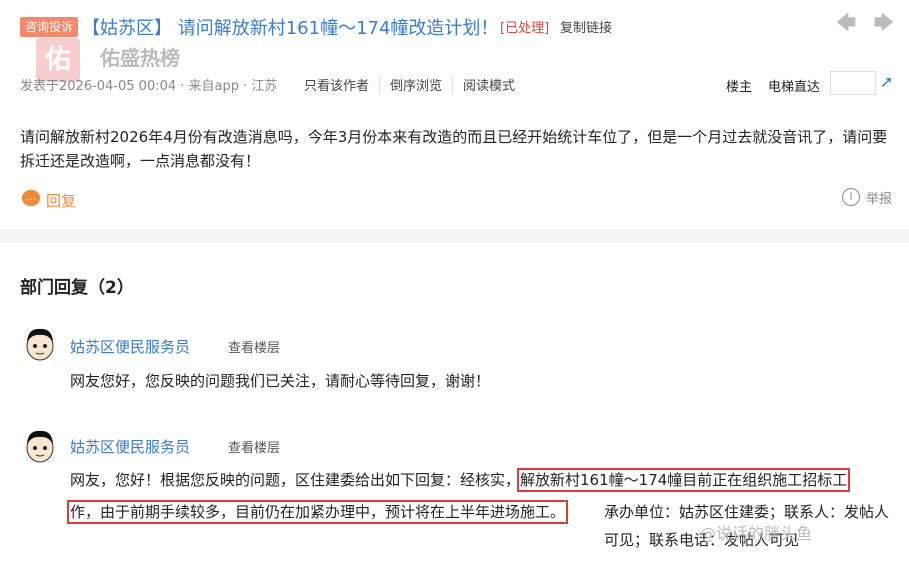  What do you see at coordinates (879, 197) in the screenshot?
I see `report-button: 举报` at bounding box center [879, 197].